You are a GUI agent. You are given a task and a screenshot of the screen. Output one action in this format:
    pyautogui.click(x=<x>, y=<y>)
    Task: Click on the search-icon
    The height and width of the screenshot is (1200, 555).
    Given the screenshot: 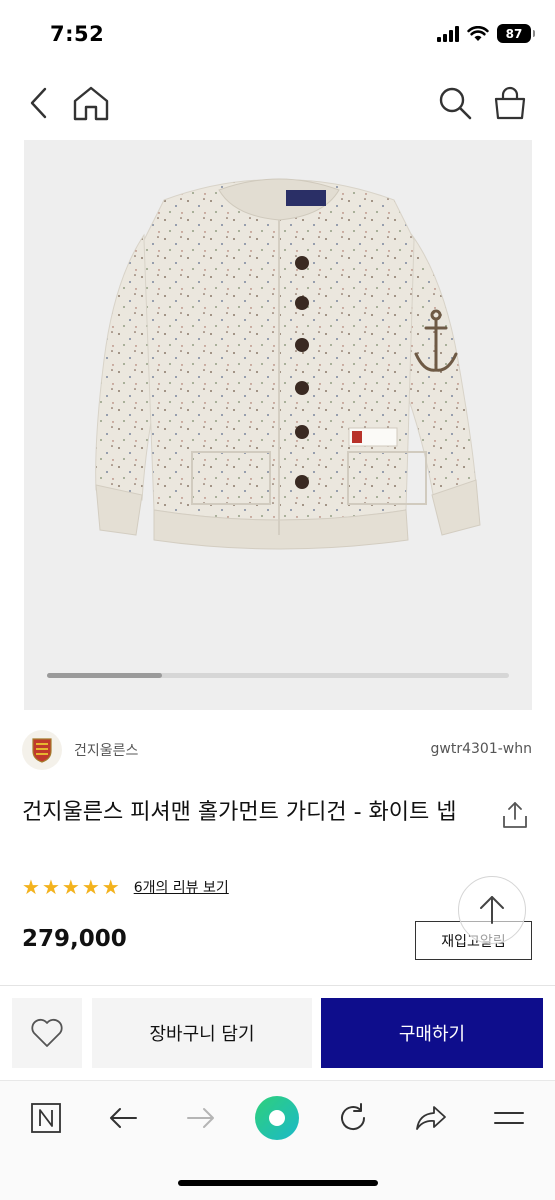 What is the action you would take?
    pyautogui.click(x=455, y=103)
    